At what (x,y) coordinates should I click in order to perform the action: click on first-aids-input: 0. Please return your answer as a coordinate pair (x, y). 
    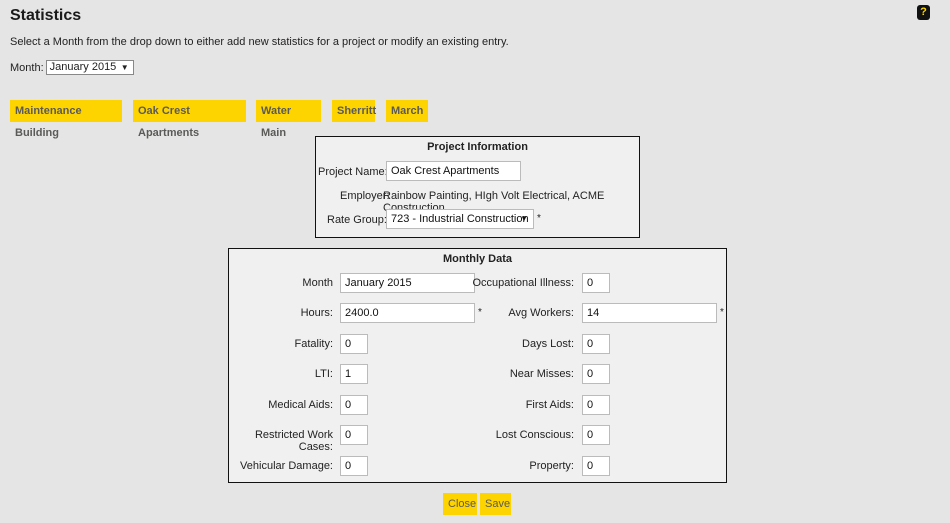
    Looking at the image, I should click on (596, 405).